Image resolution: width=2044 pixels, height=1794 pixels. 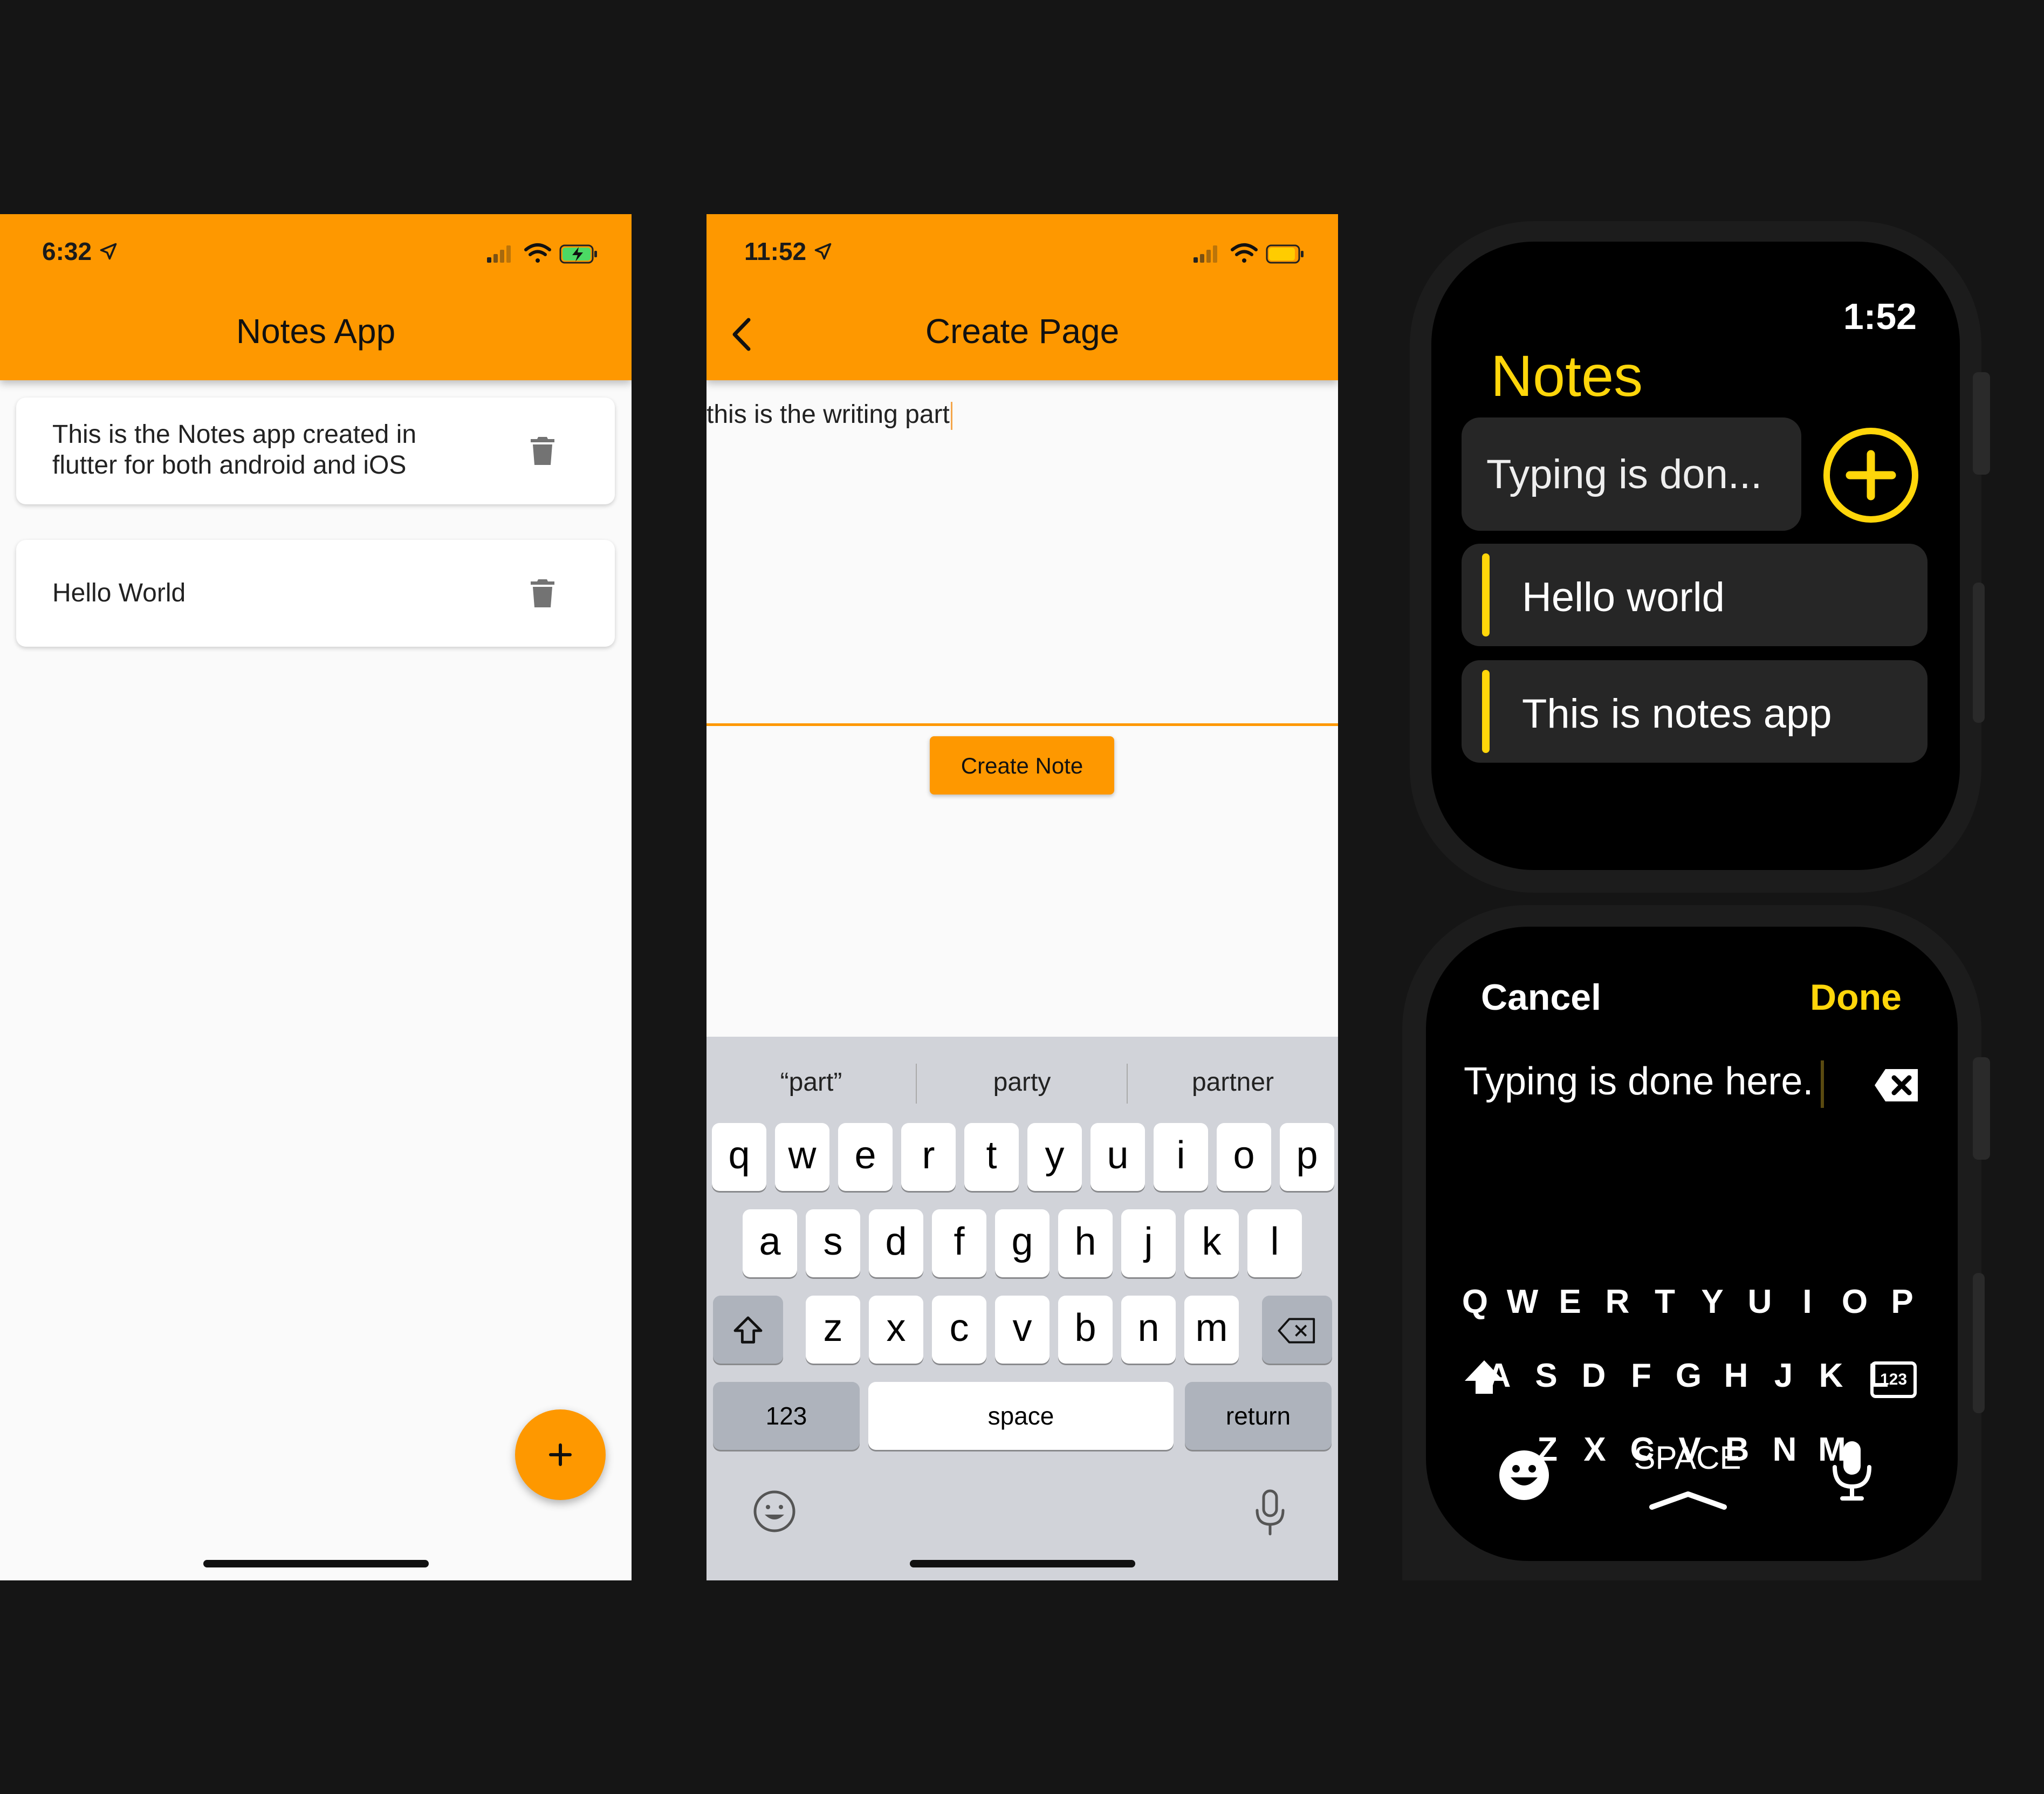 What do you see at coordinates (1831, 1376) in the screenshot?
I see `watch-key-k: K` at bounding box center [1831, 1376].